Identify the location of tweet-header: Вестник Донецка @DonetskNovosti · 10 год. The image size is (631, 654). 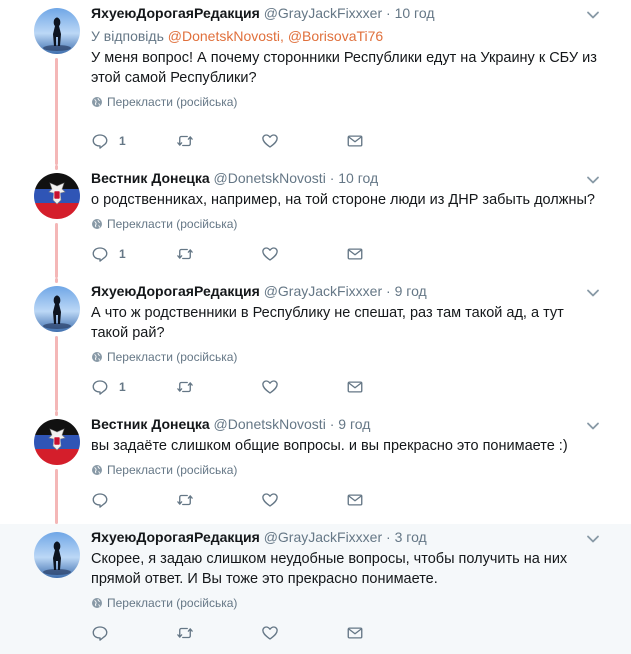
(346, 178).